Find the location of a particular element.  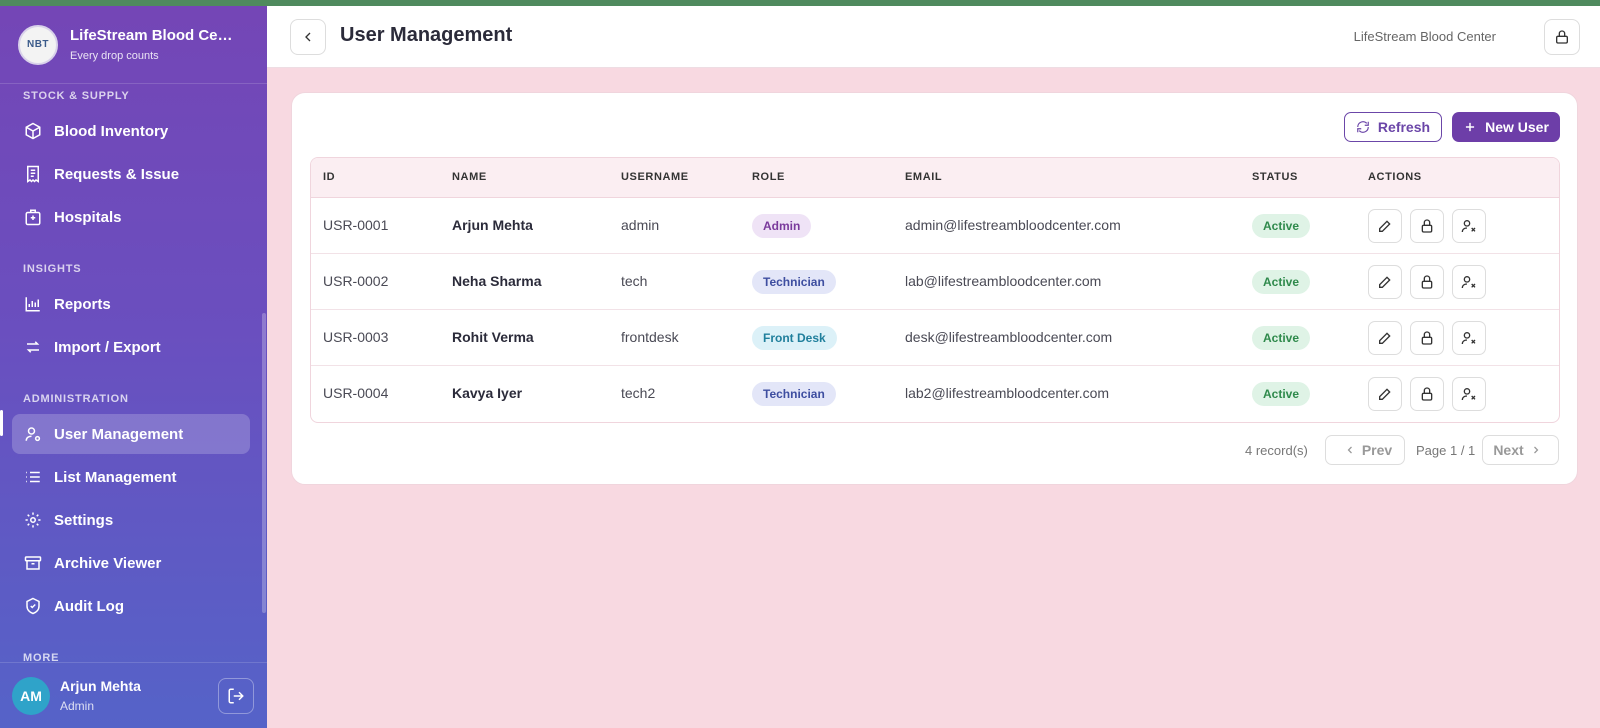

org-name: LifeStream Blood Center is located at coordinates (1424, 36).